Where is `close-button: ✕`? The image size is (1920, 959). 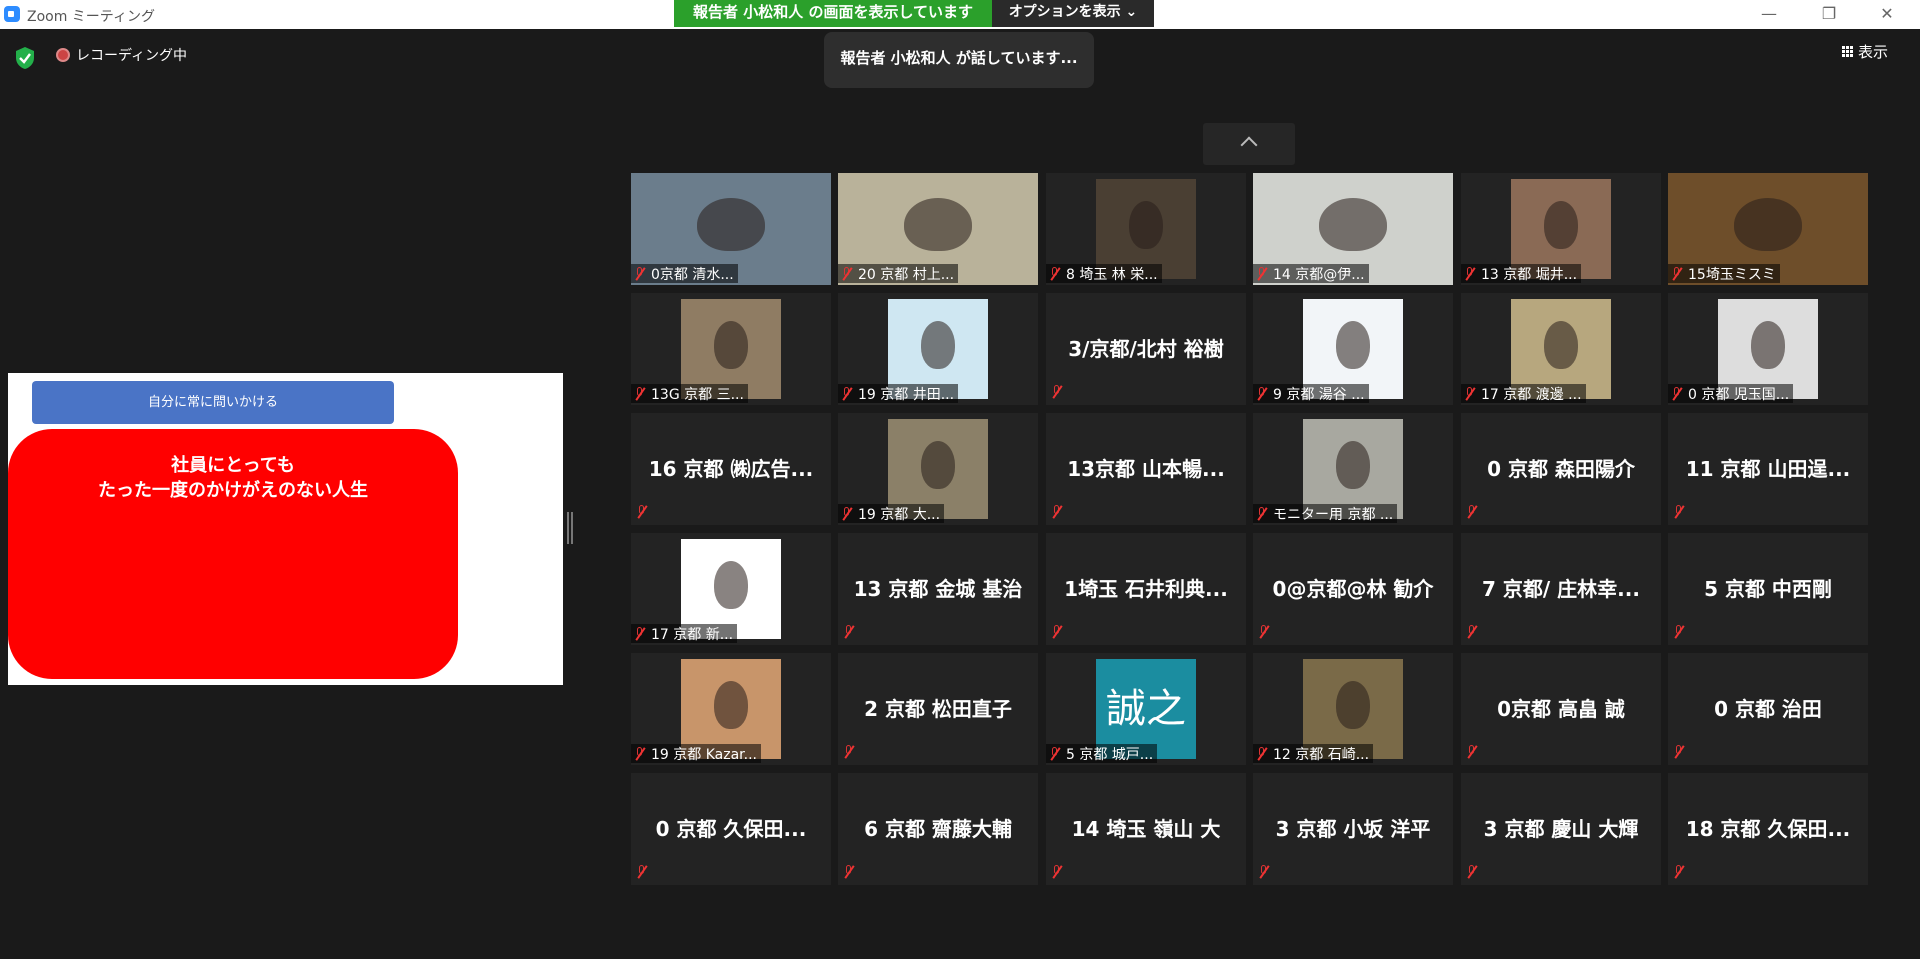 close-button: ✕ is located at coordinates (1887, 14).